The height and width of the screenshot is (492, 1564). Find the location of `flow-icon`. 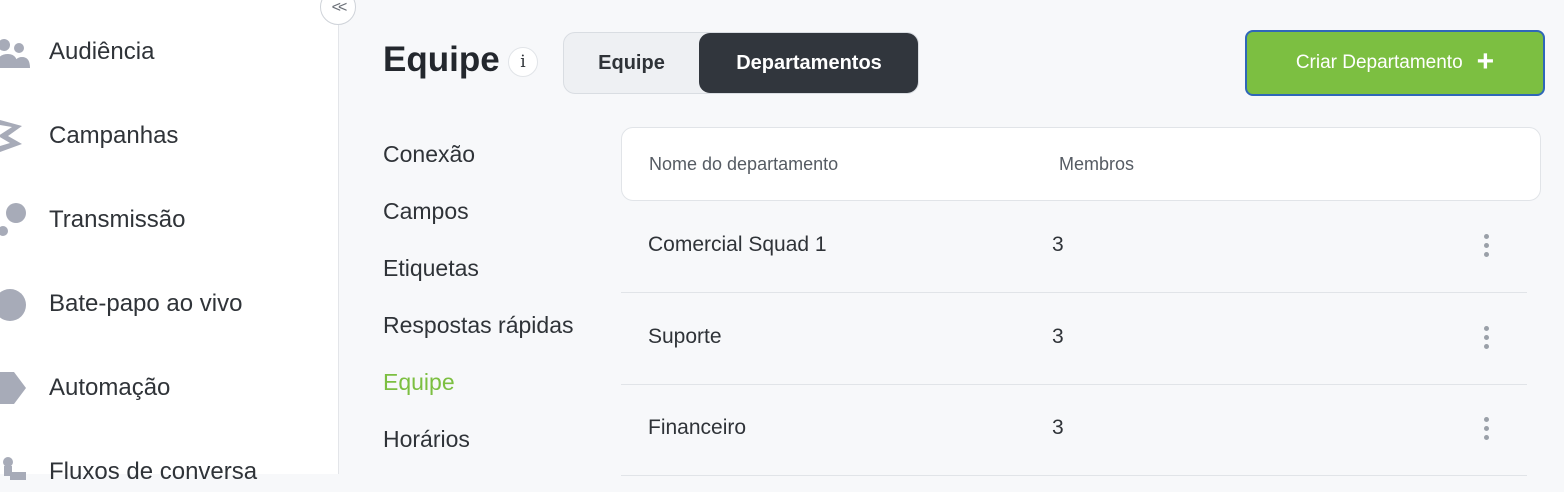

flow-icon is located at coordinates (14, 468).